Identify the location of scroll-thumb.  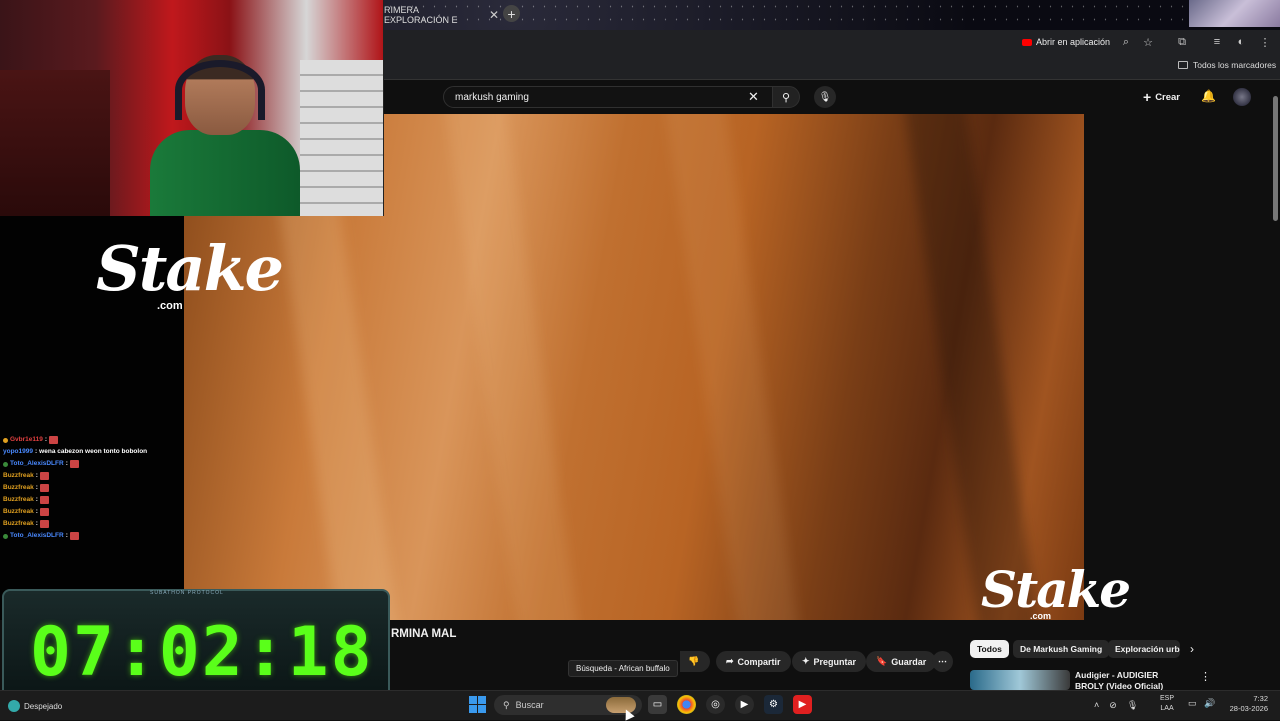
(1275, 158).